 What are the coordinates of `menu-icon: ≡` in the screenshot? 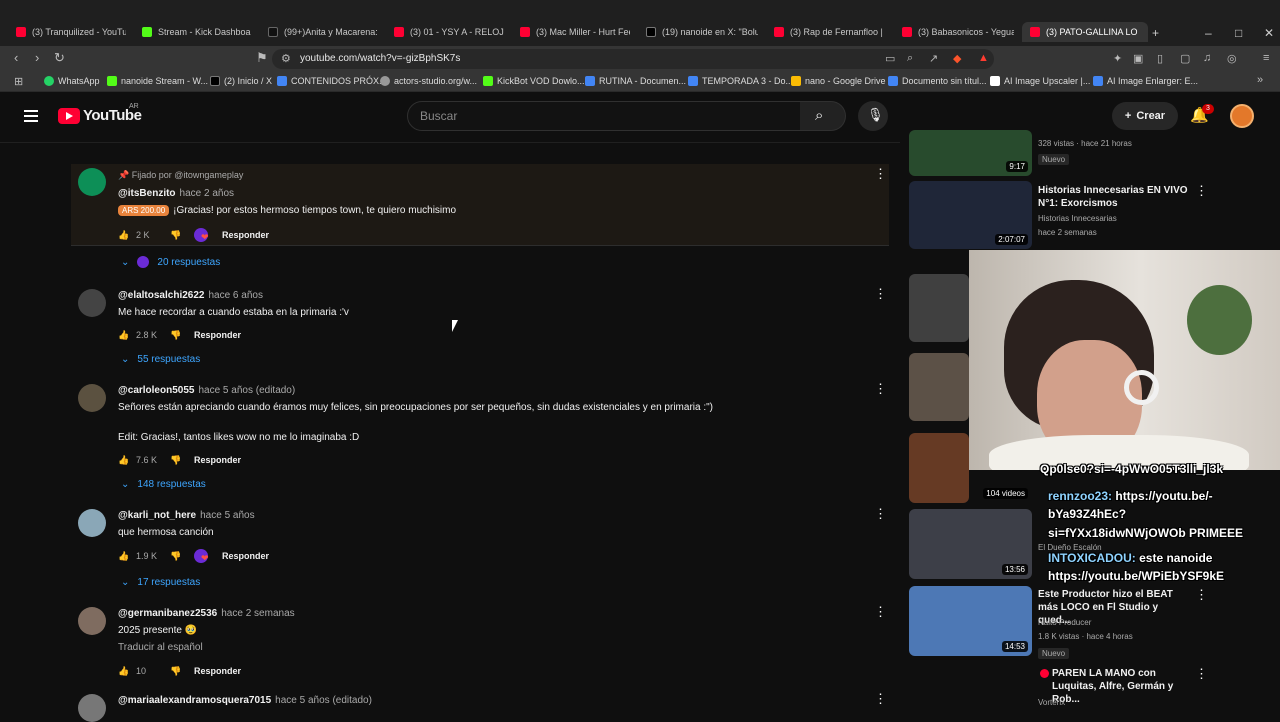 It's located at (1266, 58).